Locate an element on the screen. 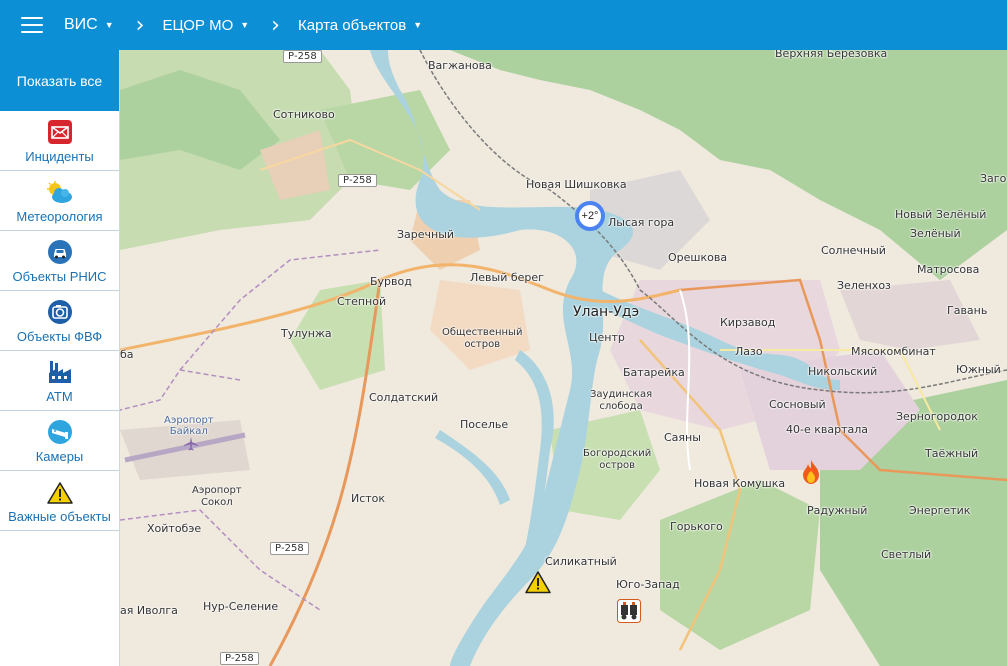 The height and width of the screenshot is (666, 1007). map-place-label: Аэропорт Сокол is located at coordinates (217, 496).